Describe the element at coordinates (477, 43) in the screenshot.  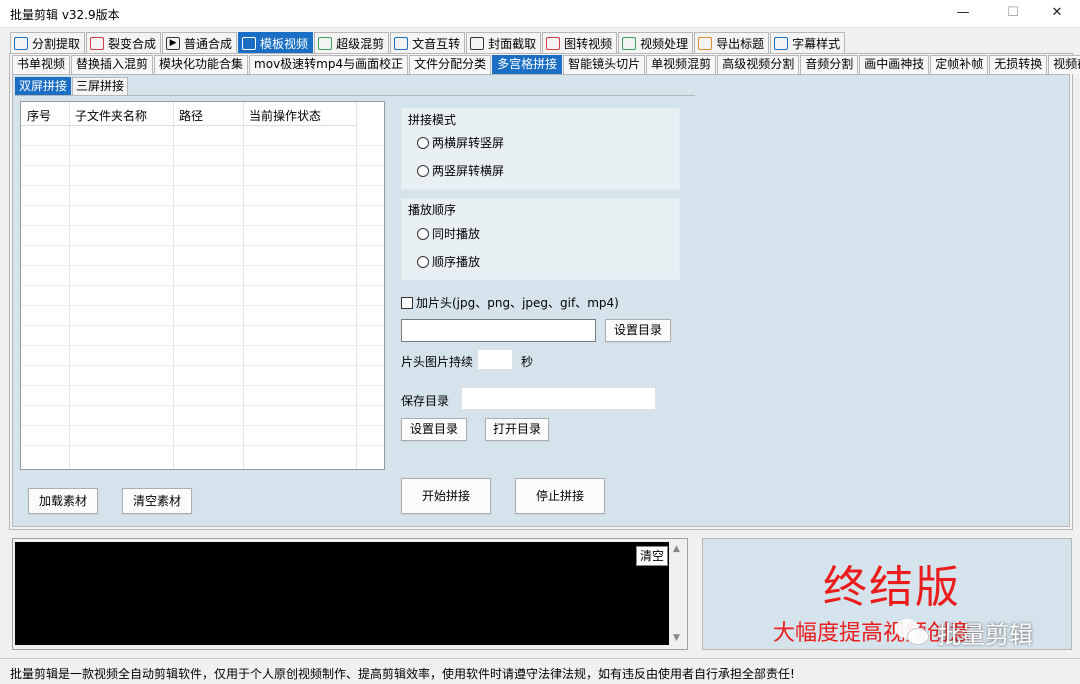
I see `image-icon` at that location.